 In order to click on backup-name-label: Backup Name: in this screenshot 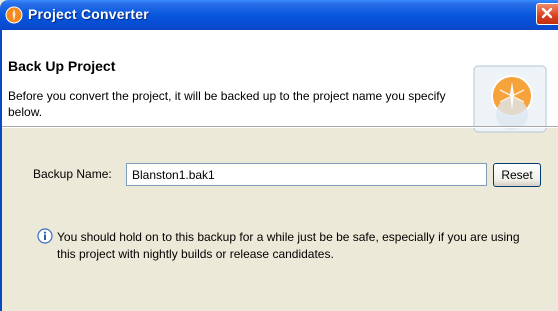, I will do `click(72, 174)`.